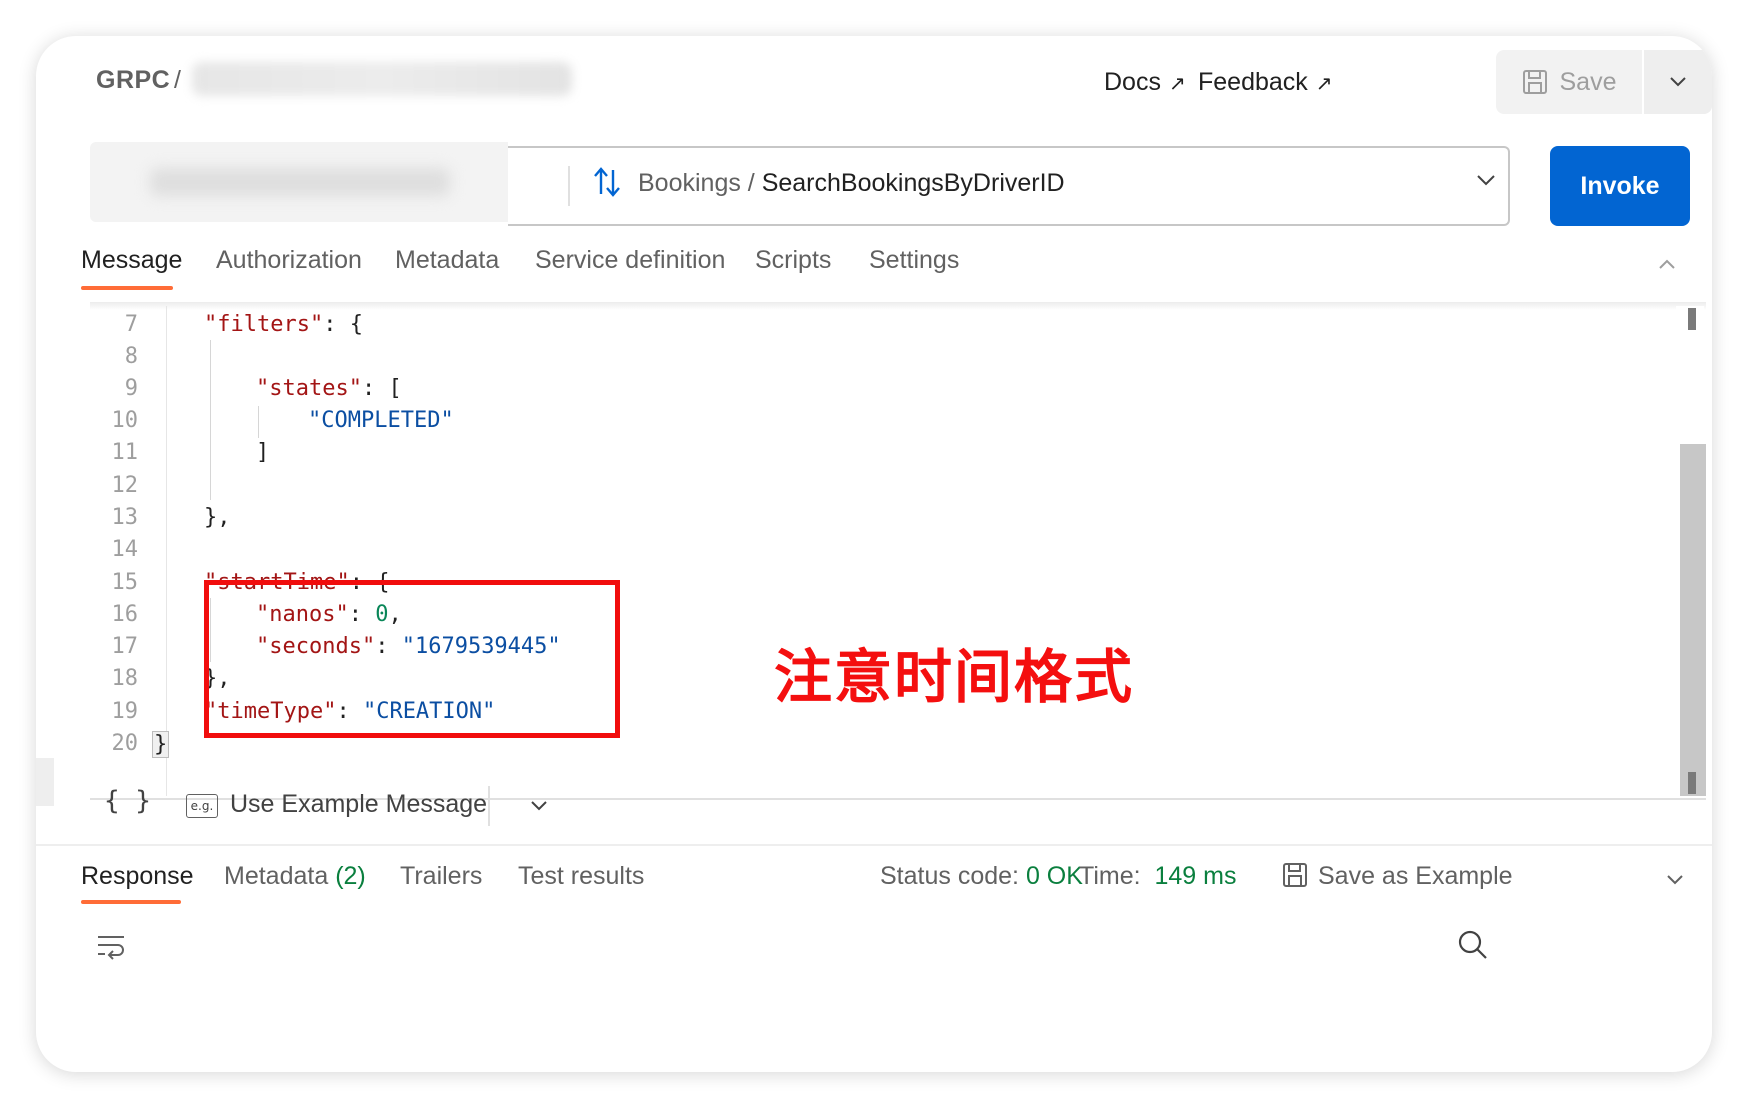 This screenshot has height=1108, width=1748. What do you see at coordinates (161, 744) in the screenshot?
I see `code-line-close-root: }` at bounding box center [161, 744].